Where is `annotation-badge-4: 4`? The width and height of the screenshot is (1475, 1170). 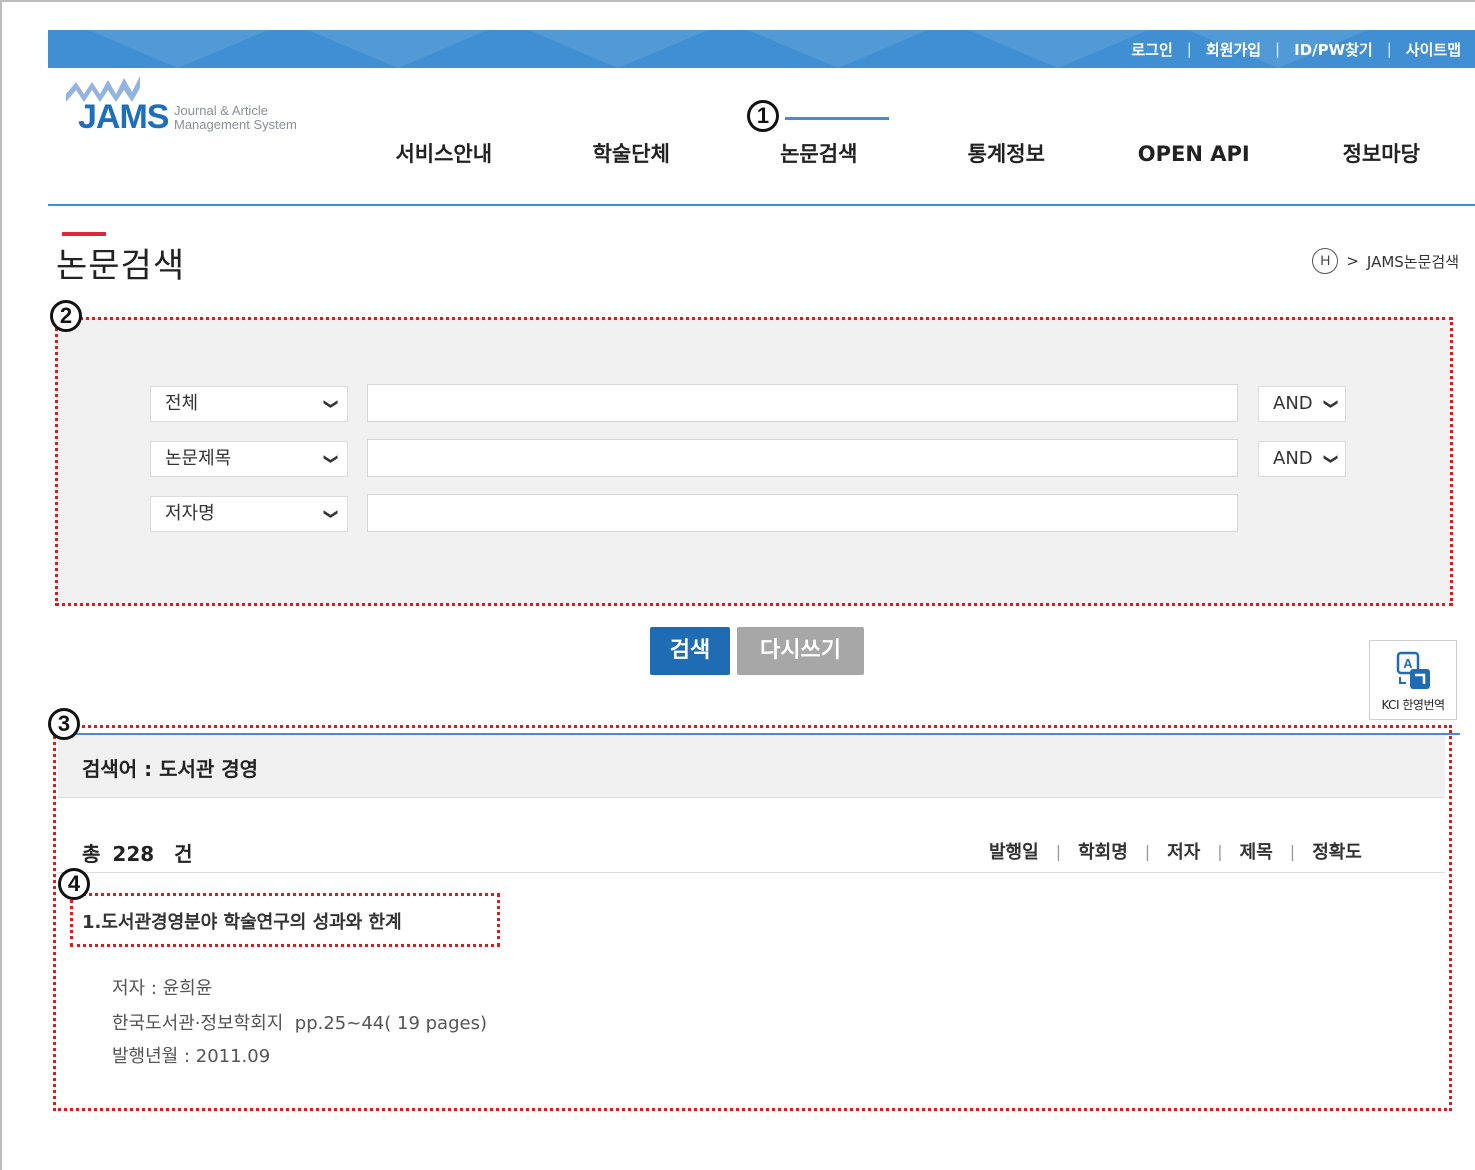 annotation-badge-4: 4 is located at coordinates (74, 884).